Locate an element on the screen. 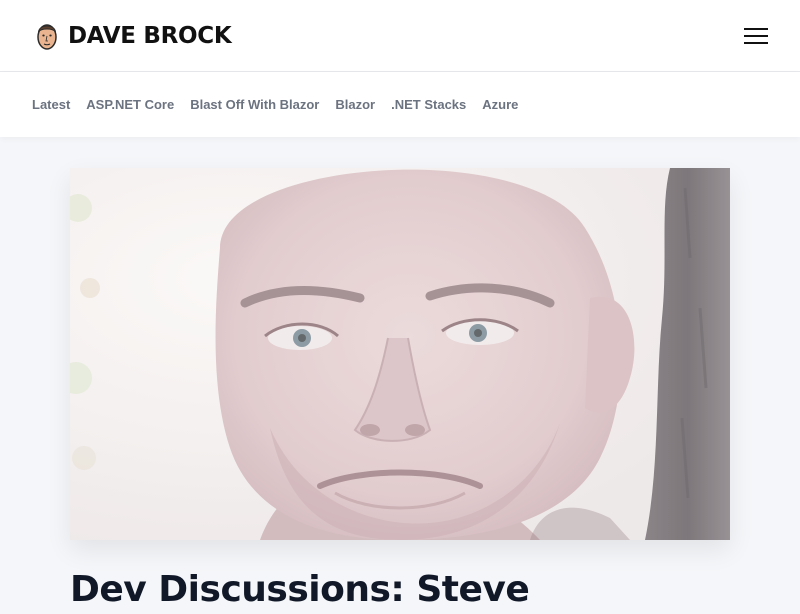 Image resolution: width=800 pixels, height=614 pixels. nav-item-azure: Azure is located at coordinates (500, 104).